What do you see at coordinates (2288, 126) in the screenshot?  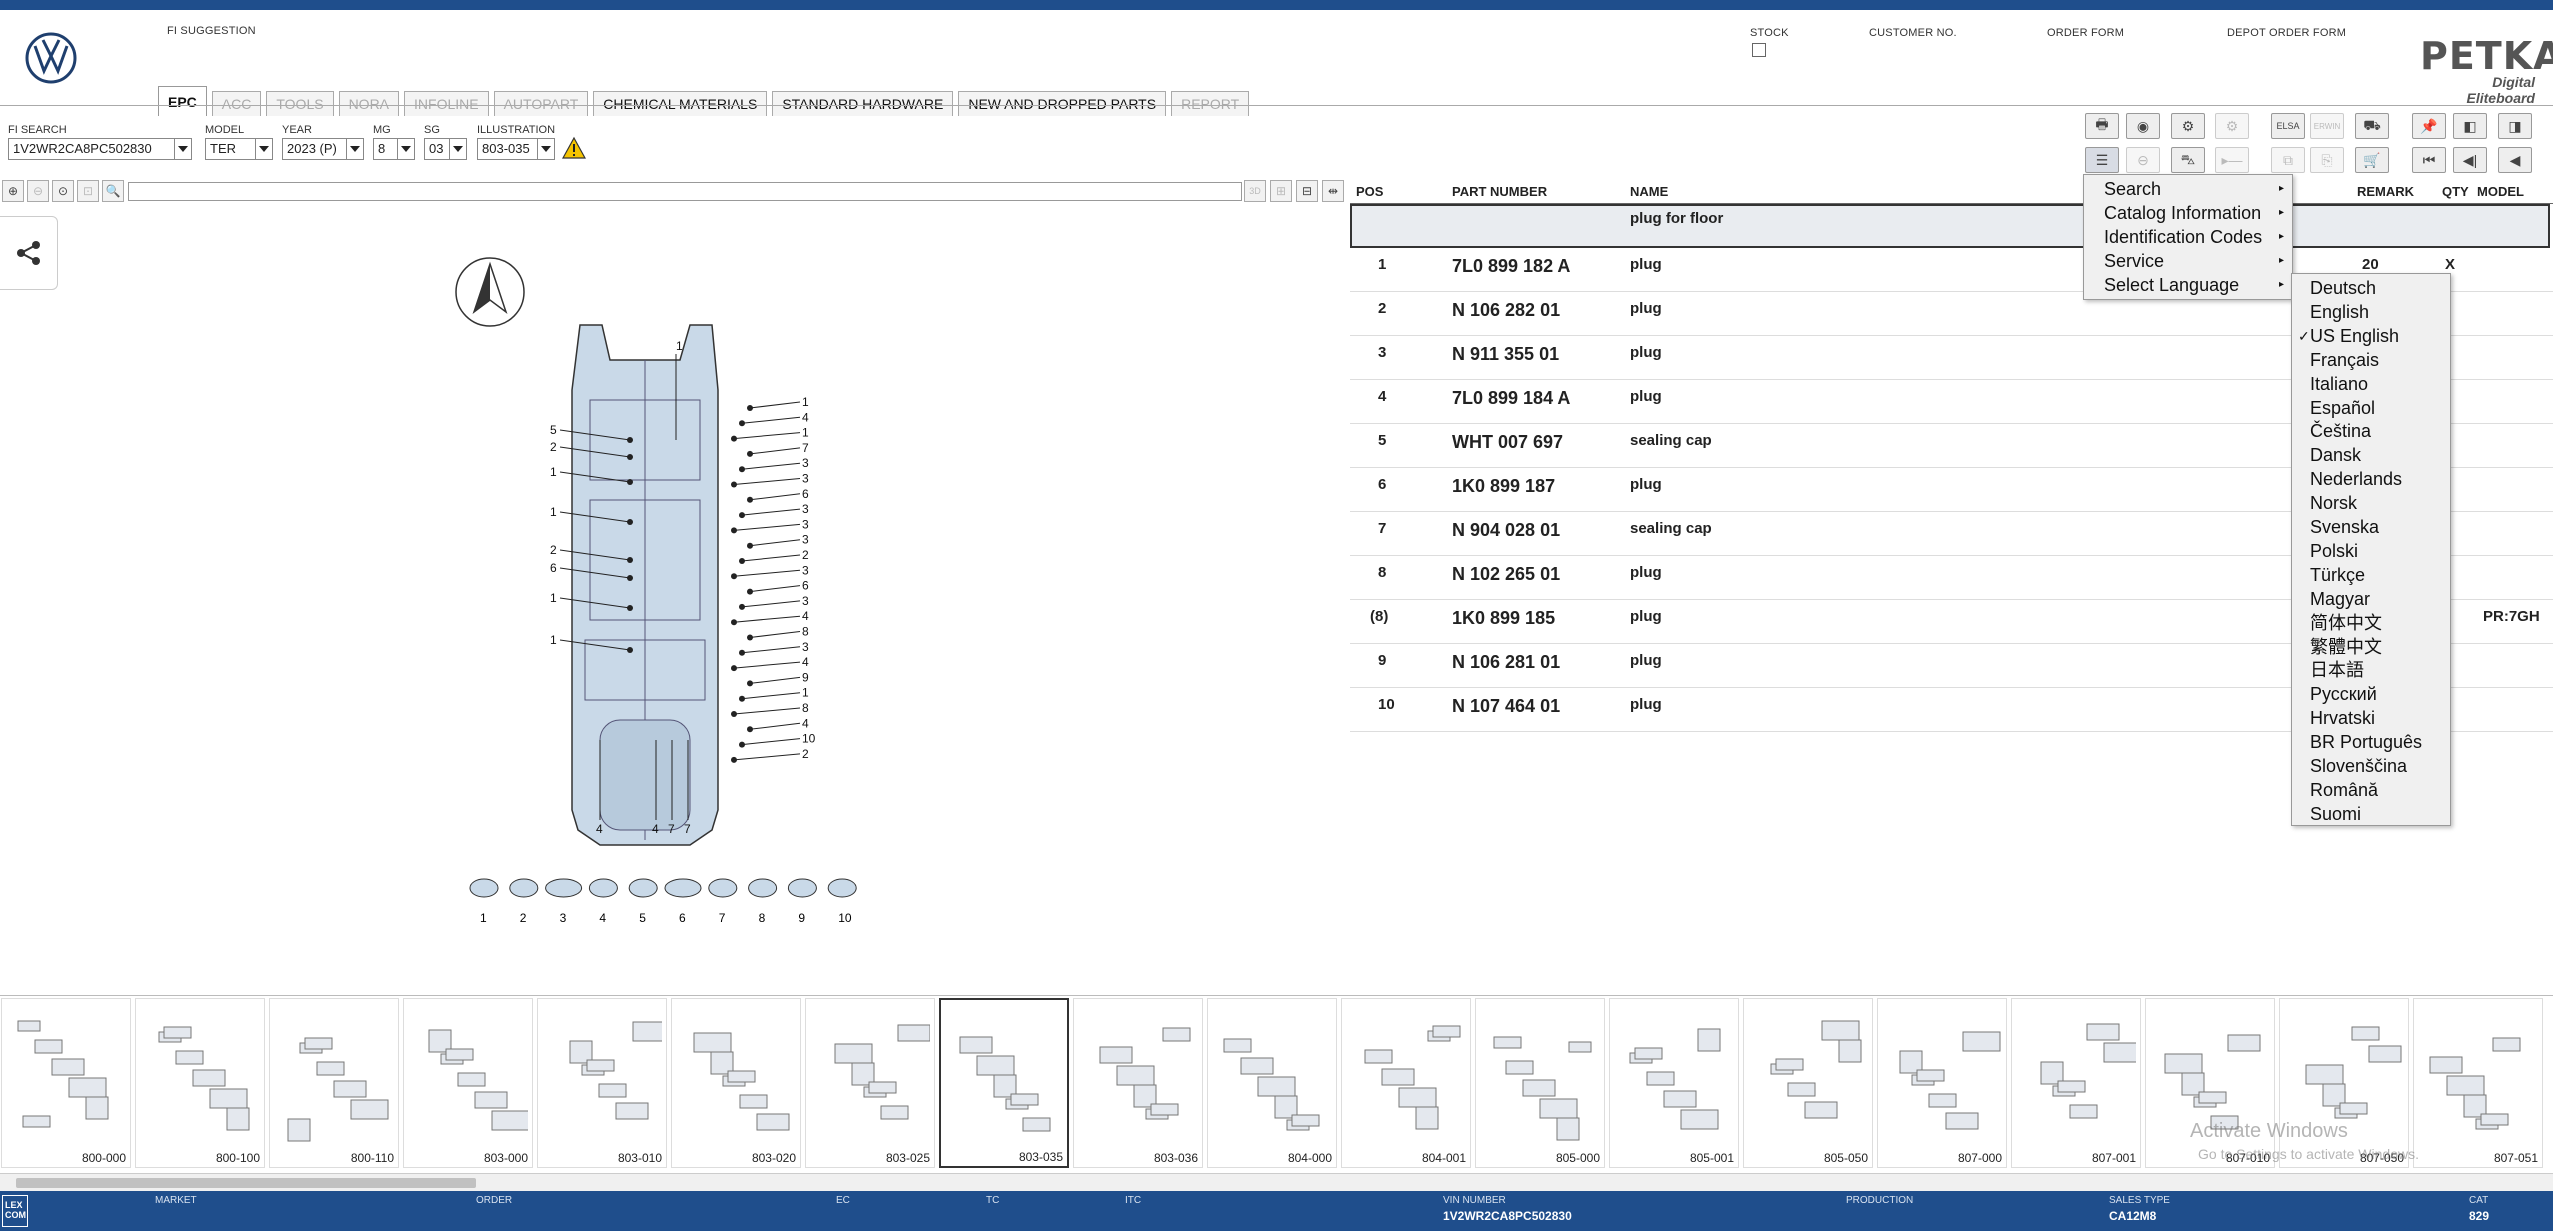 I see `elsa-icon: ELSA` at bounding box center [2288, 126].